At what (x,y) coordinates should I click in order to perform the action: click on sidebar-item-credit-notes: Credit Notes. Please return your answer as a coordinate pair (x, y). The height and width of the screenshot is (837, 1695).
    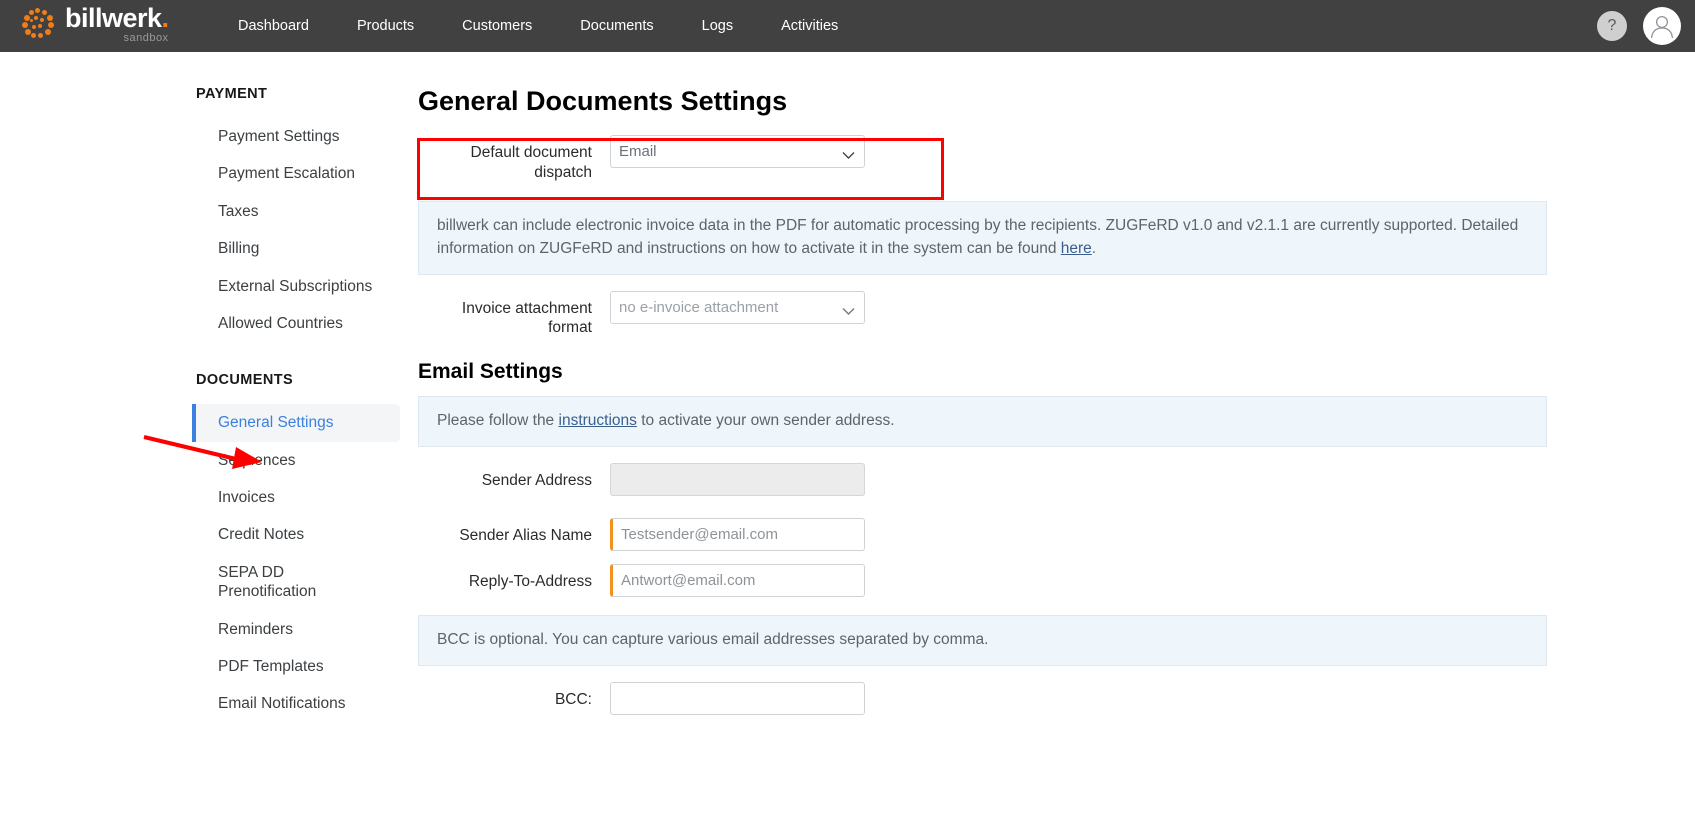
    Looking at the image, I should click on (305, 534).